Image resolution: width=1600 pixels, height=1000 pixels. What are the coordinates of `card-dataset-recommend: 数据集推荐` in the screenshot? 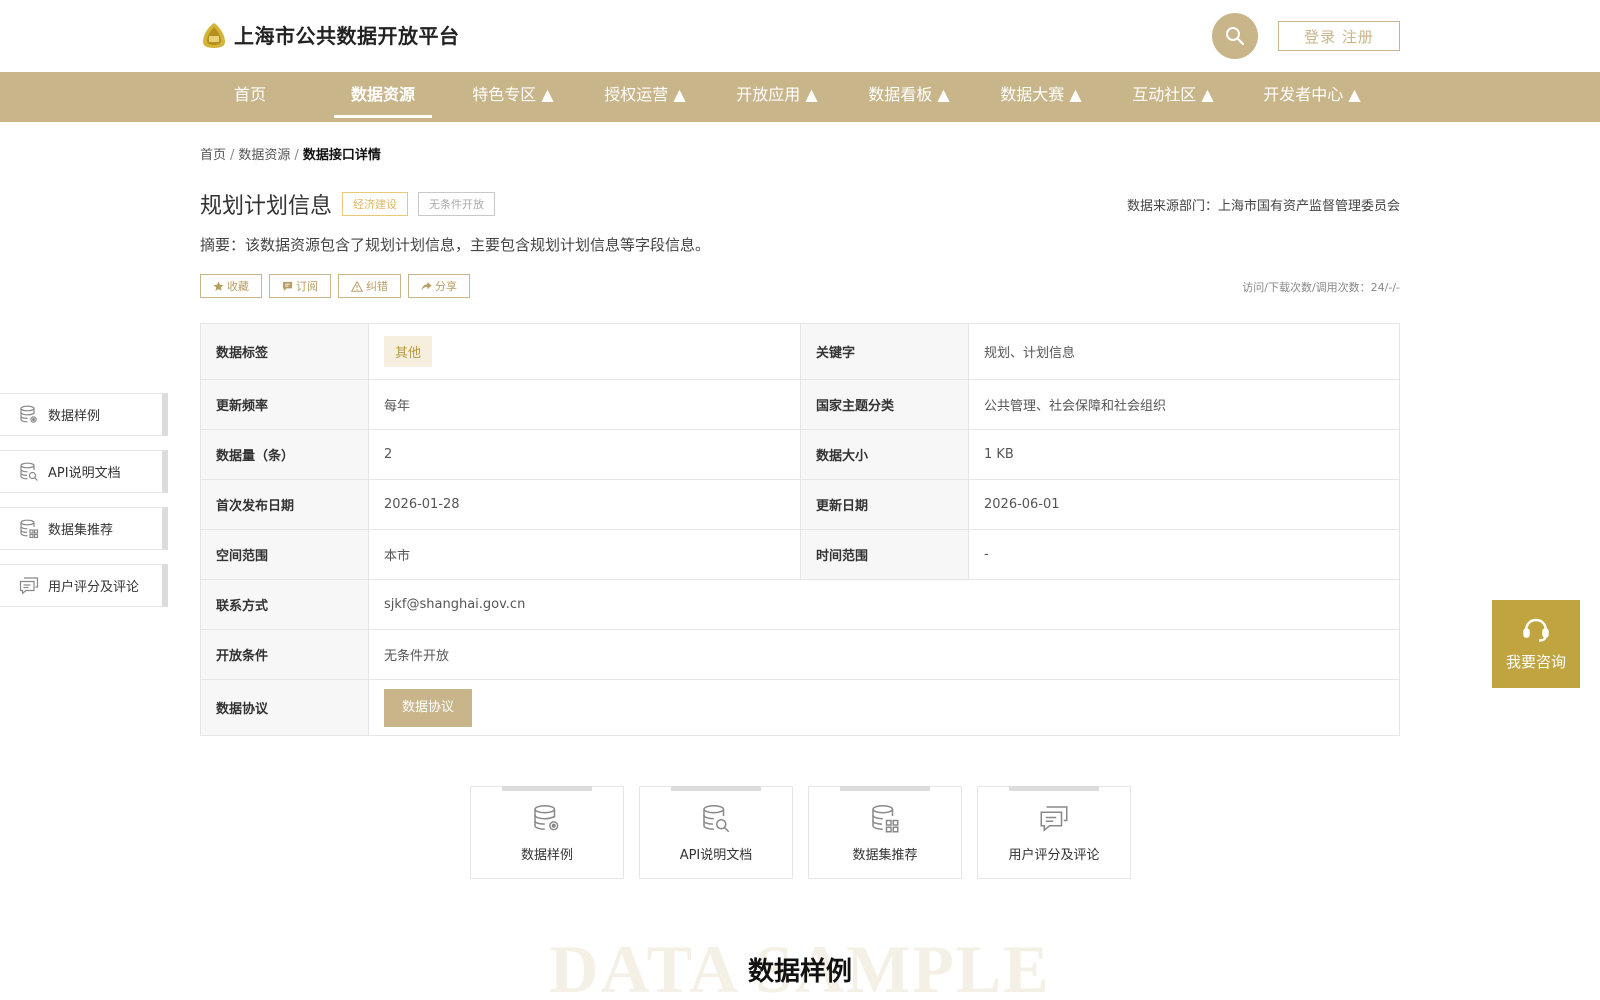 It's located at (885, 832).